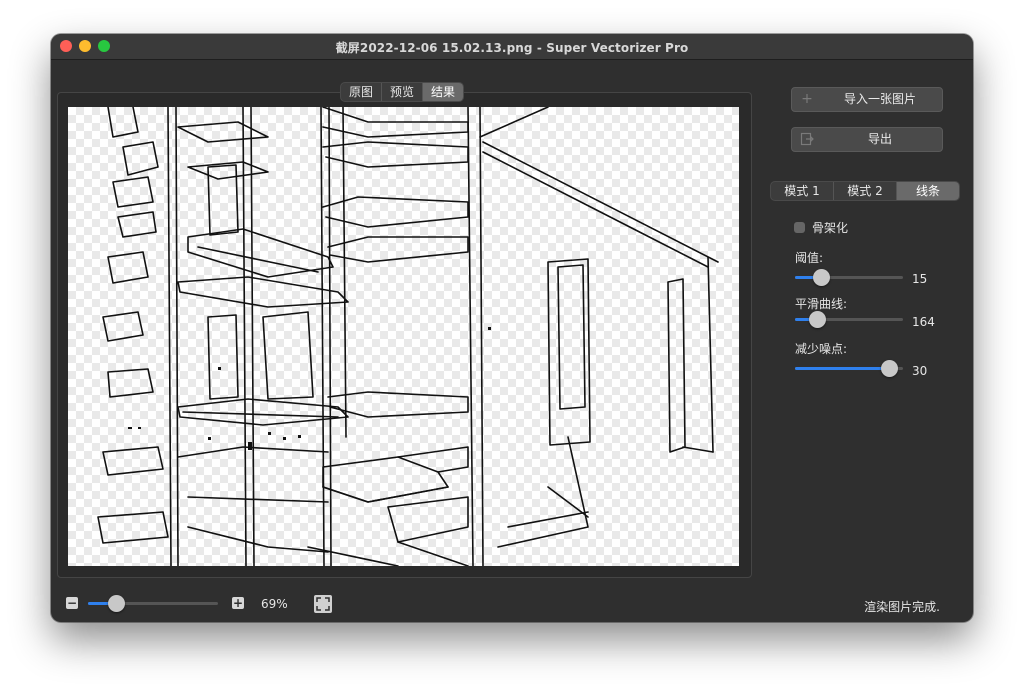 The image size is (1024, 690). What do you see at coordinates (817, 319) in the screenshot?
I see `smooth-curve-slider-thumb` at bounding box center [817, 319].